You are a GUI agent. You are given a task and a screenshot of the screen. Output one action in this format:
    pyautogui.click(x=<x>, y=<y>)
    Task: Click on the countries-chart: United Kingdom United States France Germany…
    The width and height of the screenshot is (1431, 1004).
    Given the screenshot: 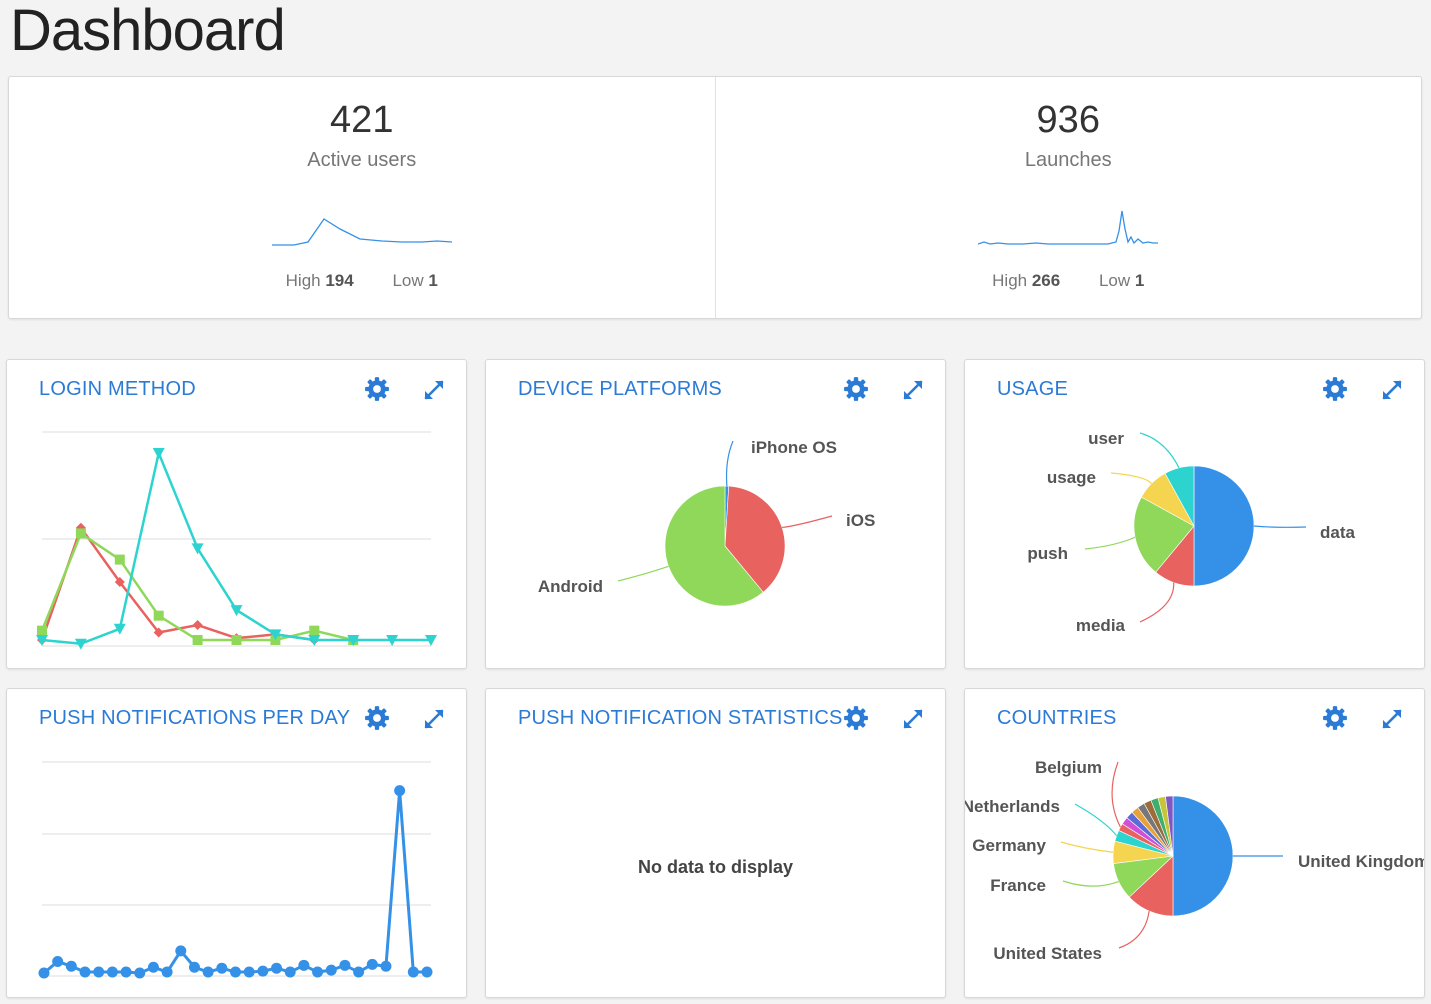 What is the action you would take?
    pyautogui.click(x=1195, y=860)
    